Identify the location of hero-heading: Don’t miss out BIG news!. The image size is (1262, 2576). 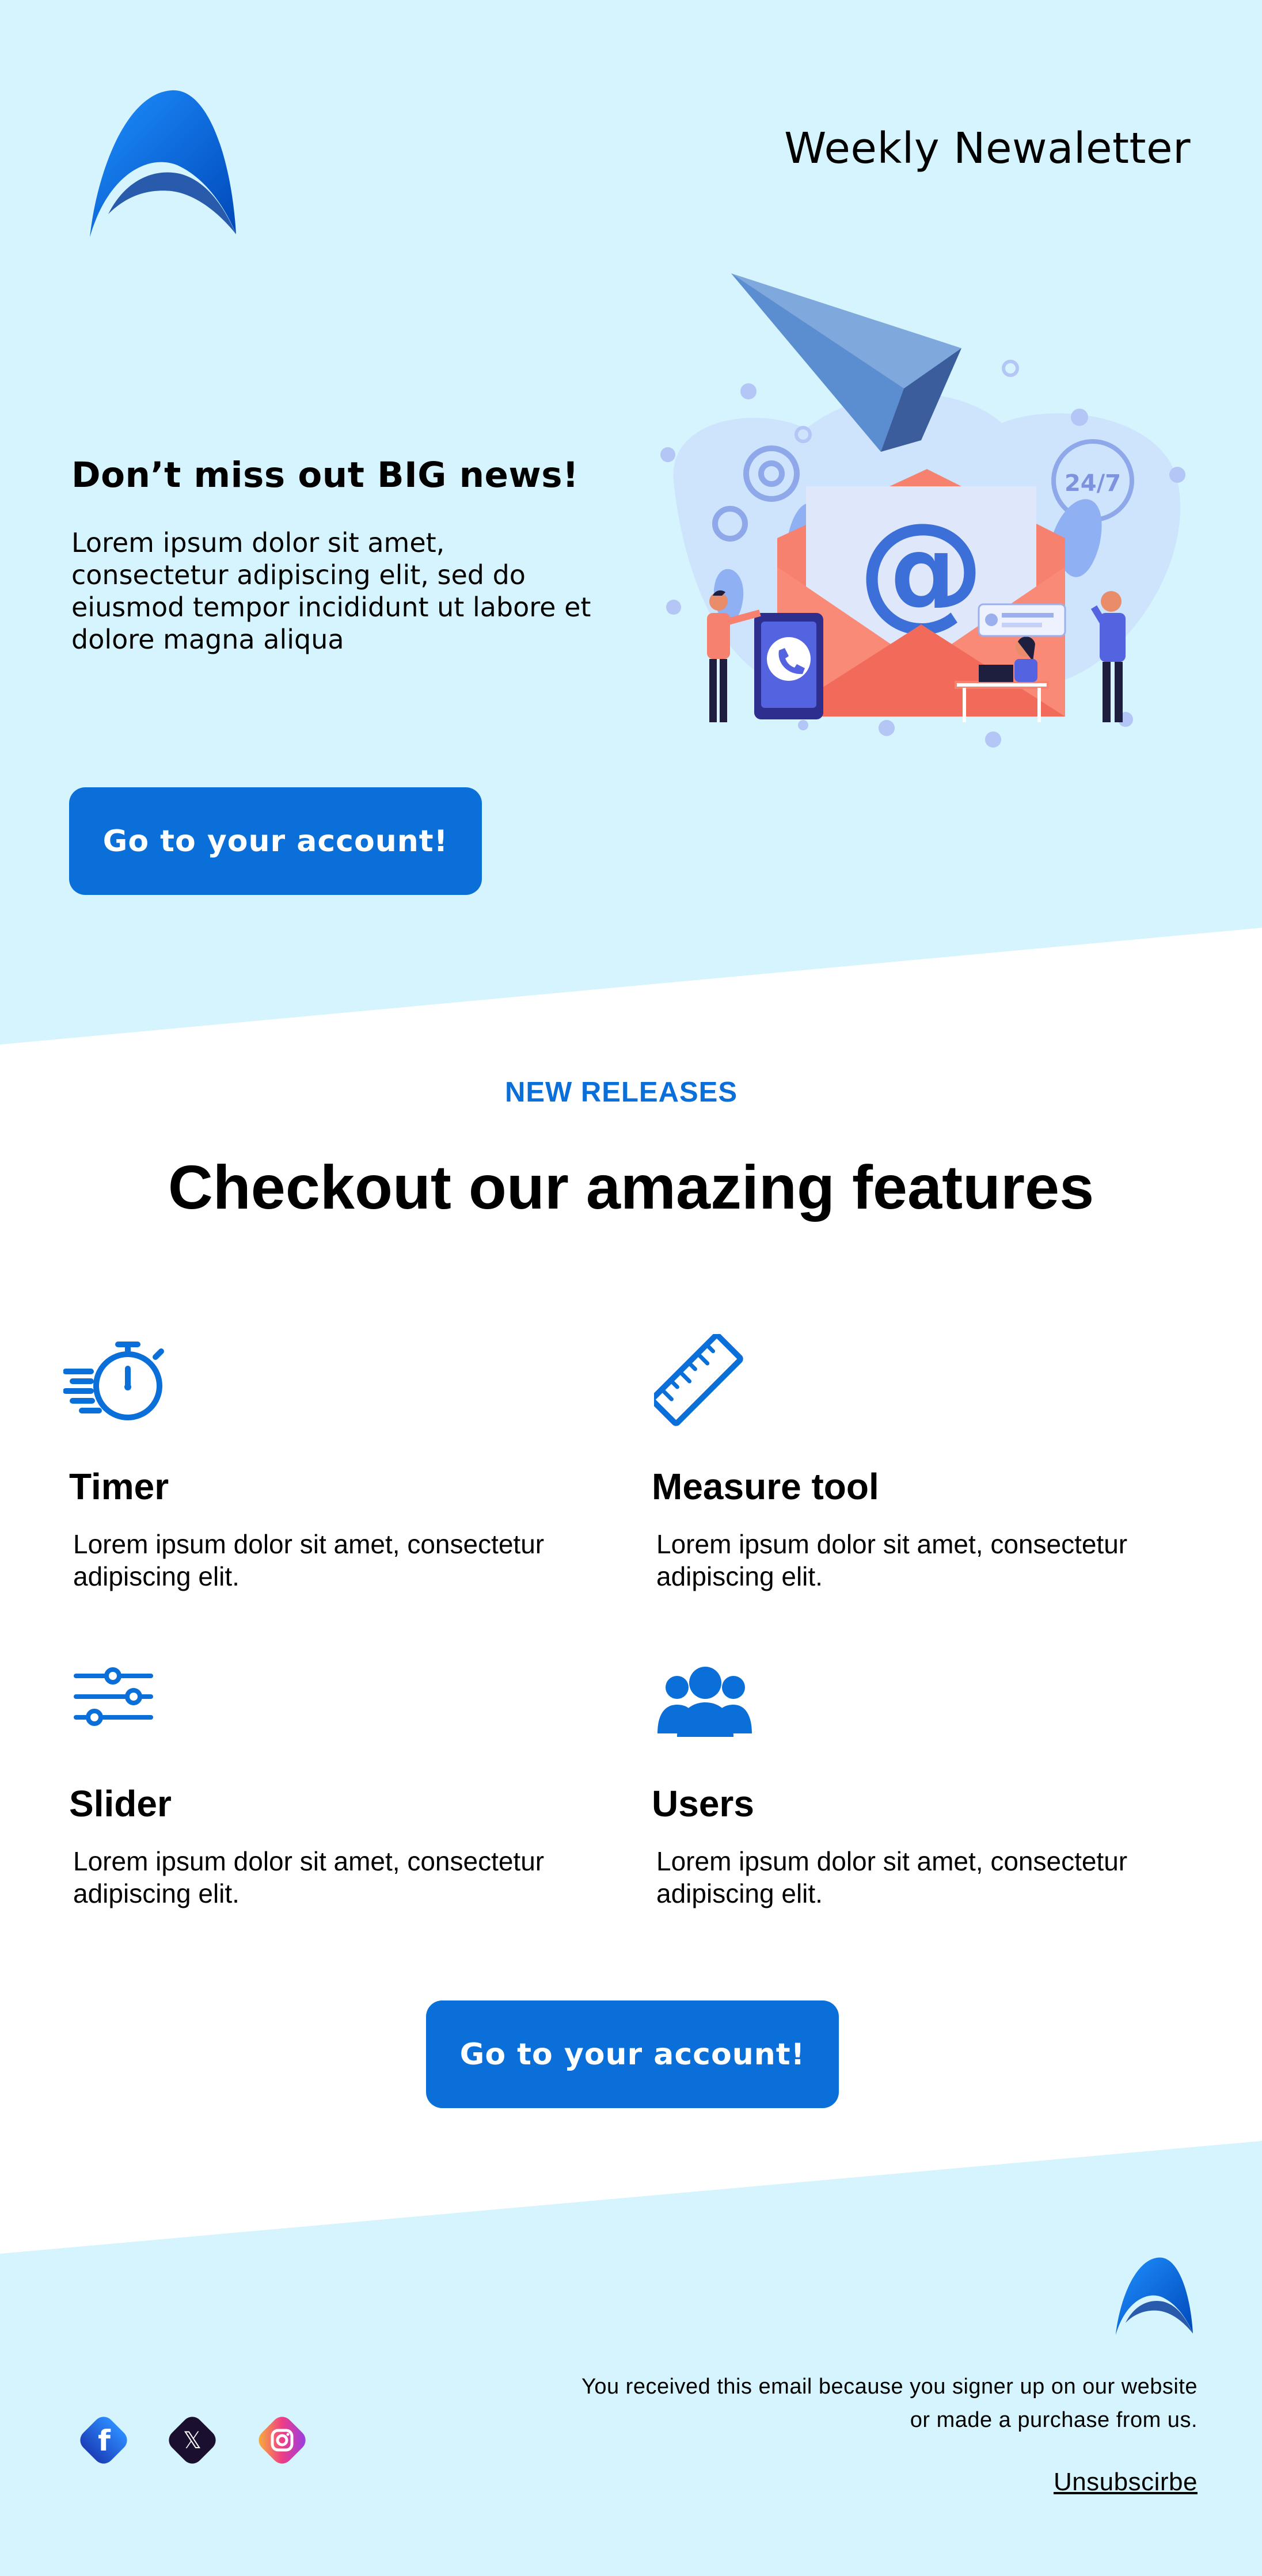
(325, 475).